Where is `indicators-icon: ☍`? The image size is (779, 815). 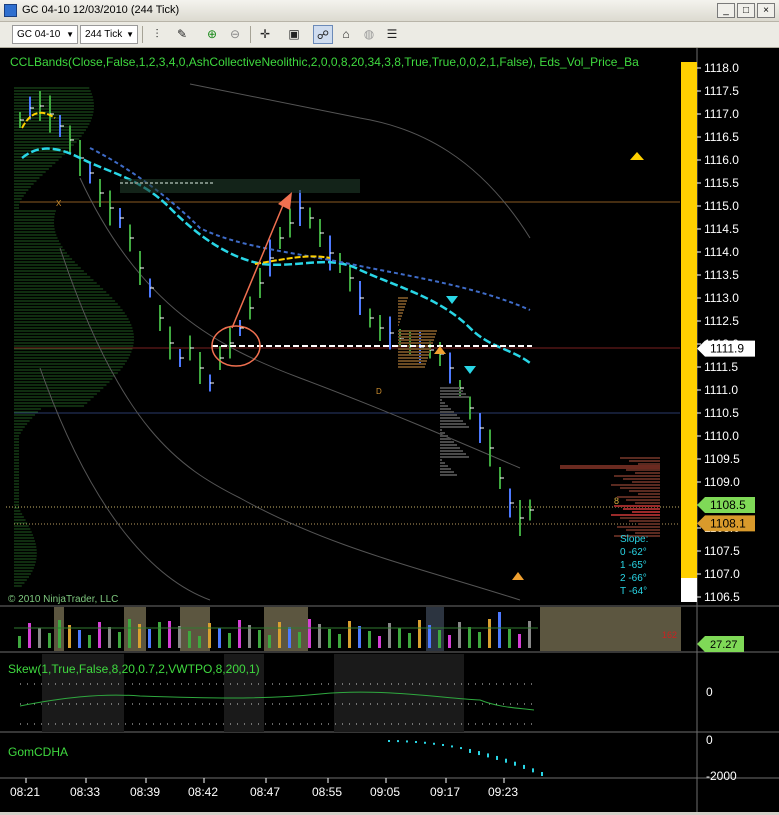
indicators-icon: ☍ is located at coordinates (323, 34).